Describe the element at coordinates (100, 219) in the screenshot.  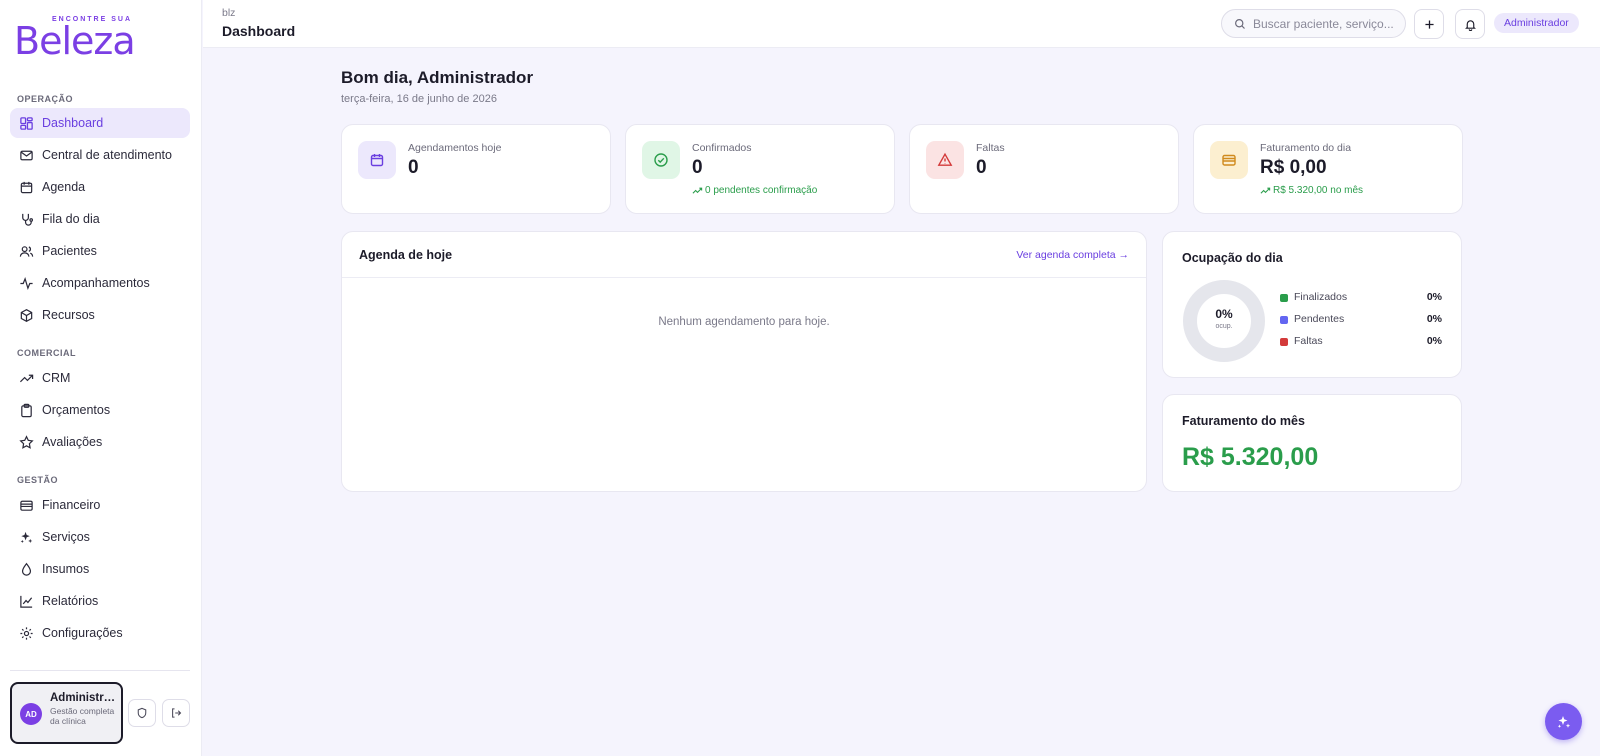
I see `sidebar-item-fila-do-dia: Fila do dia` at that location.